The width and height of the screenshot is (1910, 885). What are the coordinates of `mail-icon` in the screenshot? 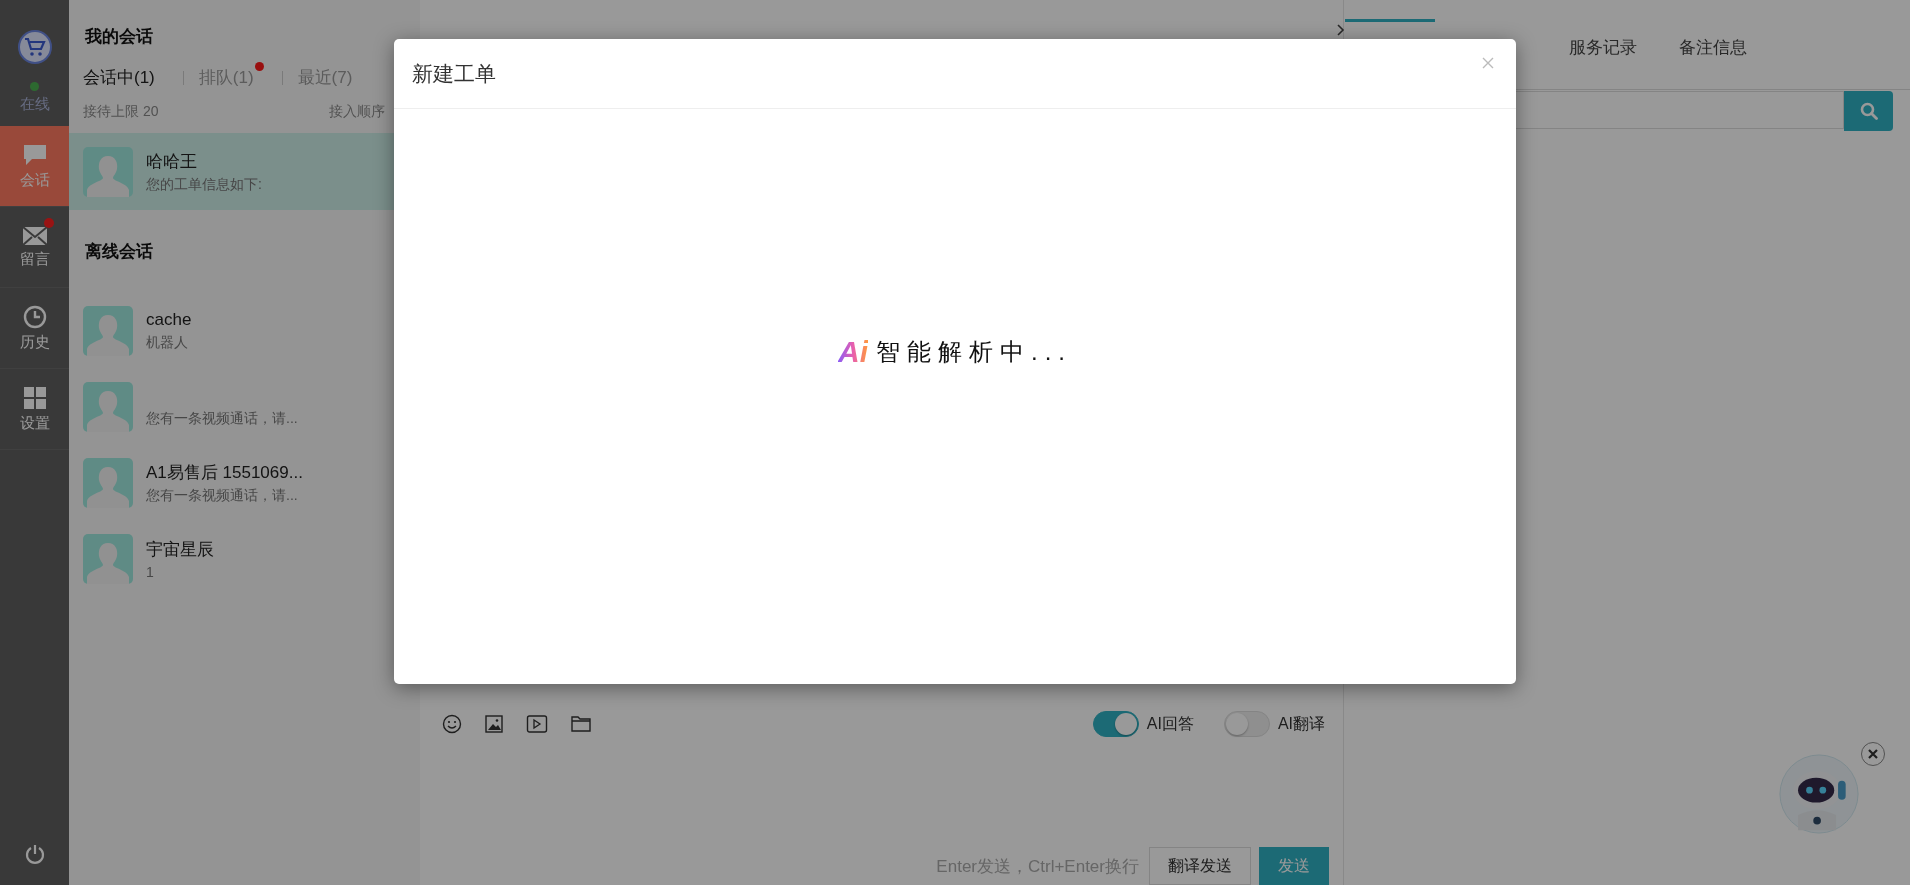 It's located at (34, 235).